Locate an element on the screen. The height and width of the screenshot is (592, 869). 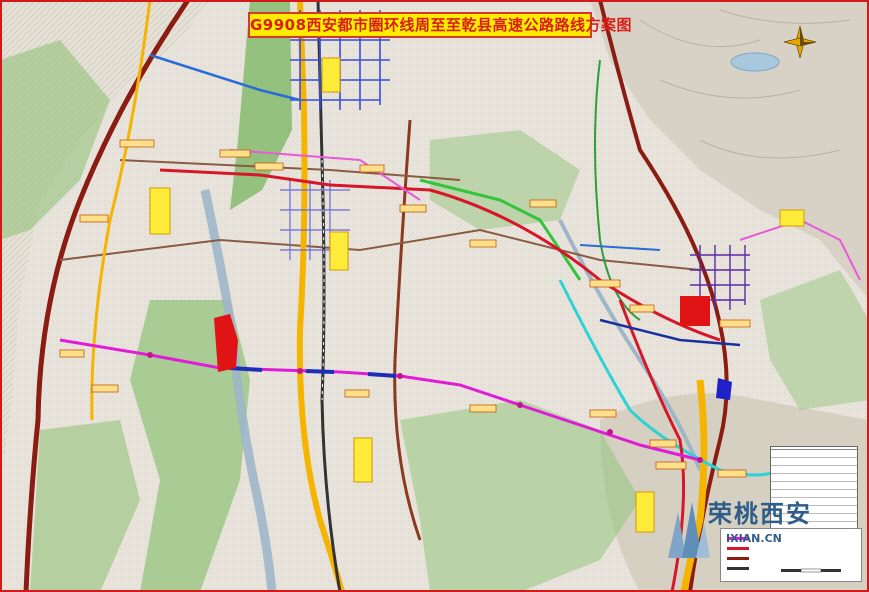
district-label-north is located at coordinates (331, 75).